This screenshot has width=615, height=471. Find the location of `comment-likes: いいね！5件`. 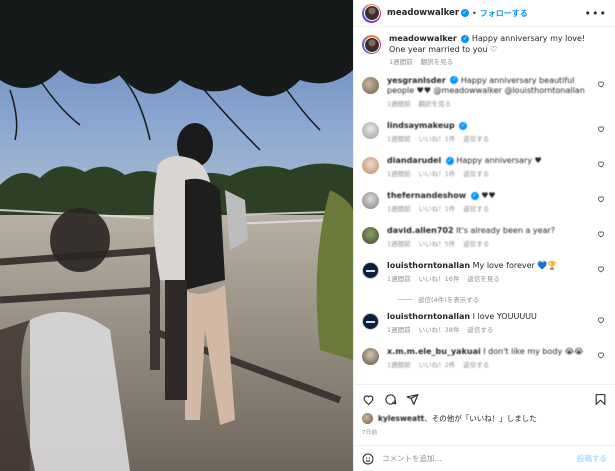

comment-likes: いいね！5件 is located at coordinates (437, 244).